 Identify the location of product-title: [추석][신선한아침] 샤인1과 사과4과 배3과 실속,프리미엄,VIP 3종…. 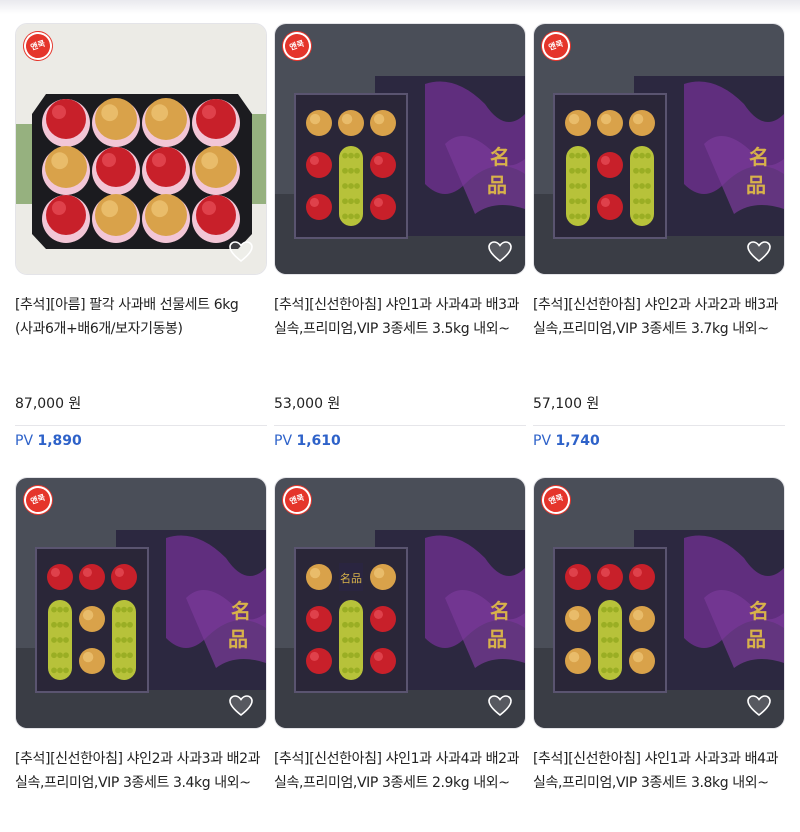
(400, 317).